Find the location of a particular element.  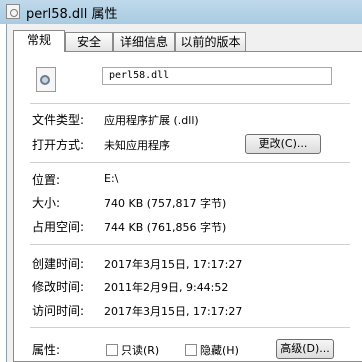

gear-icon is located at coordinates (45, 80).